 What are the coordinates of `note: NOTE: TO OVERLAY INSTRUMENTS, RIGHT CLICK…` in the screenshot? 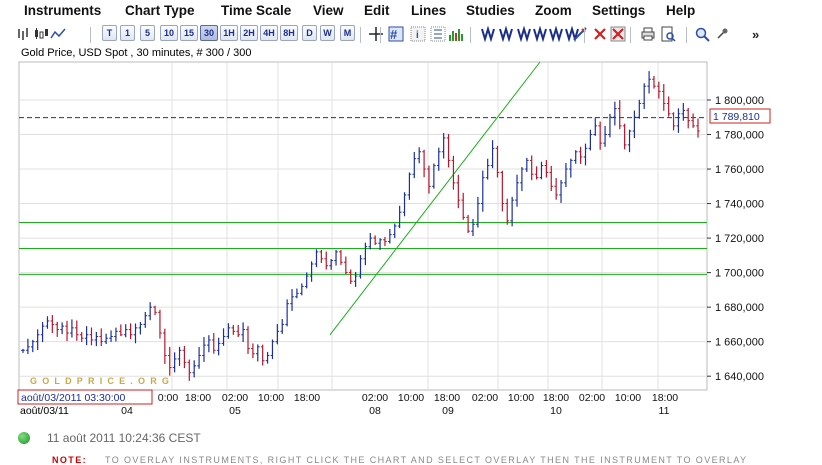 It's located at (399, 460).